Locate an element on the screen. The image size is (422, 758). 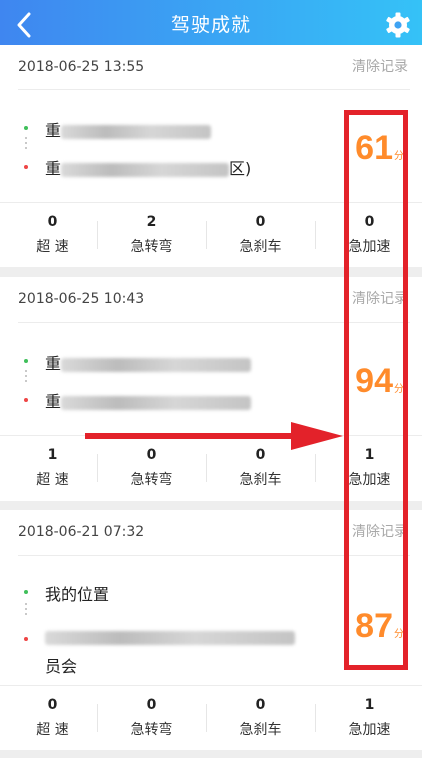
end-address is located at coordinates (170, 636).